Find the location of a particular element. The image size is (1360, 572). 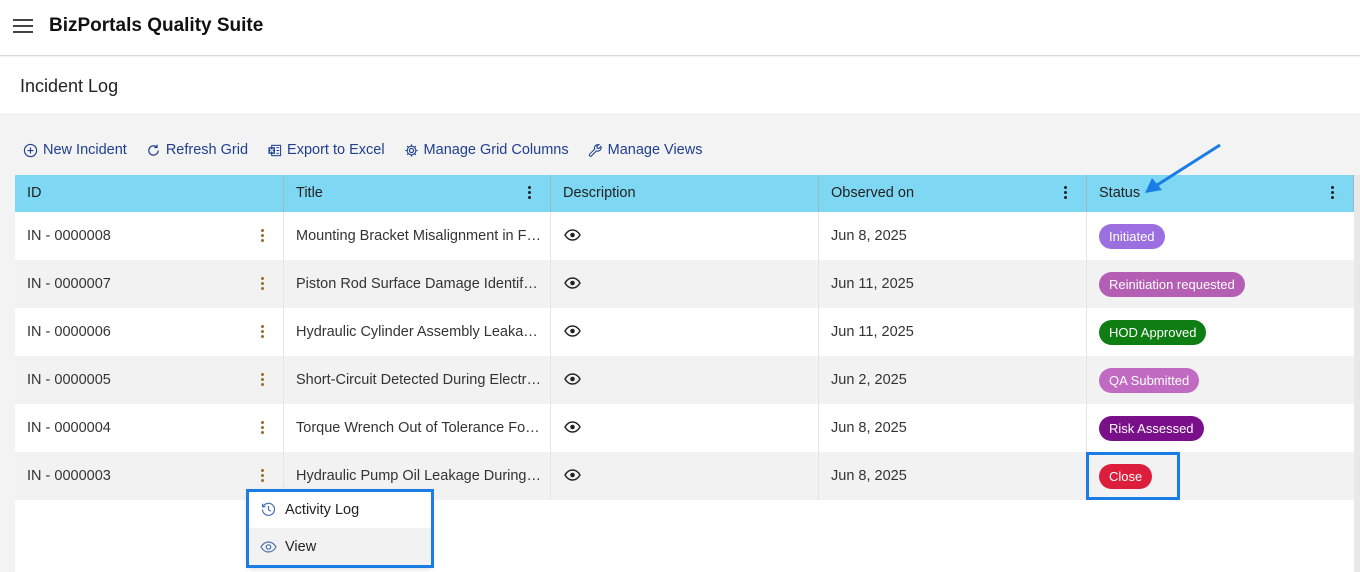

incident-id: IN - 0000008 is located at coordinates (69, 236).